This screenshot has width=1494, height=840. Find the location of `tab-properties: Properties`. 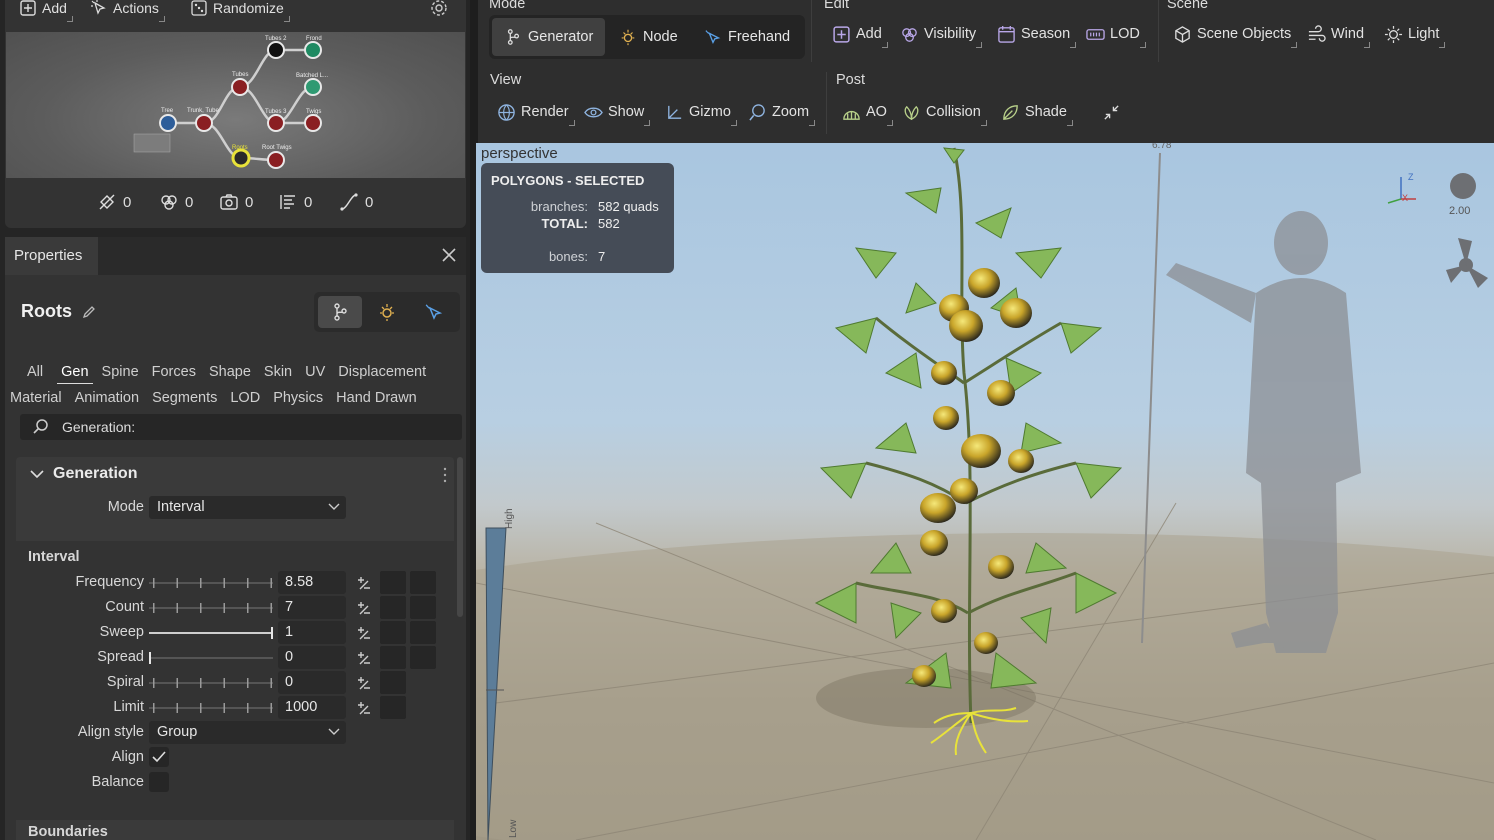

tab-properties: Properties is located at coordinates (51, 256).